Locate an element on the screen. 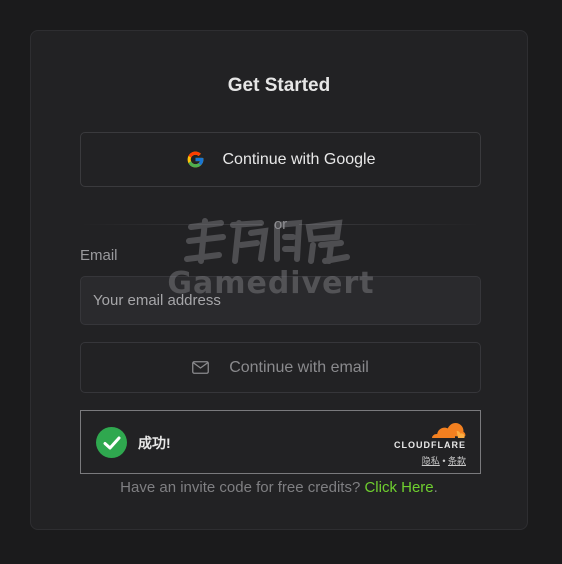  privacy-link: 隐私 is located at coordinates (431, 461).